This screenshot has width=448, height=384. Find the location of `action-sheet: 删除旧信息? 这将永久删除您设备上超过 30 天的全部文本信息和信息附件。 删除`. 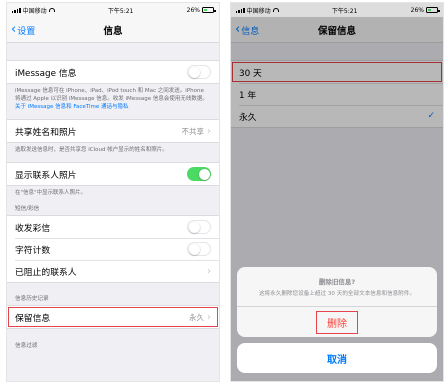

action-sheet: 删除旧信息? 这将永久删除您设备上超过 30 天的全部文本信息和信息附件。 删除 is located at coordinates (337, 302).